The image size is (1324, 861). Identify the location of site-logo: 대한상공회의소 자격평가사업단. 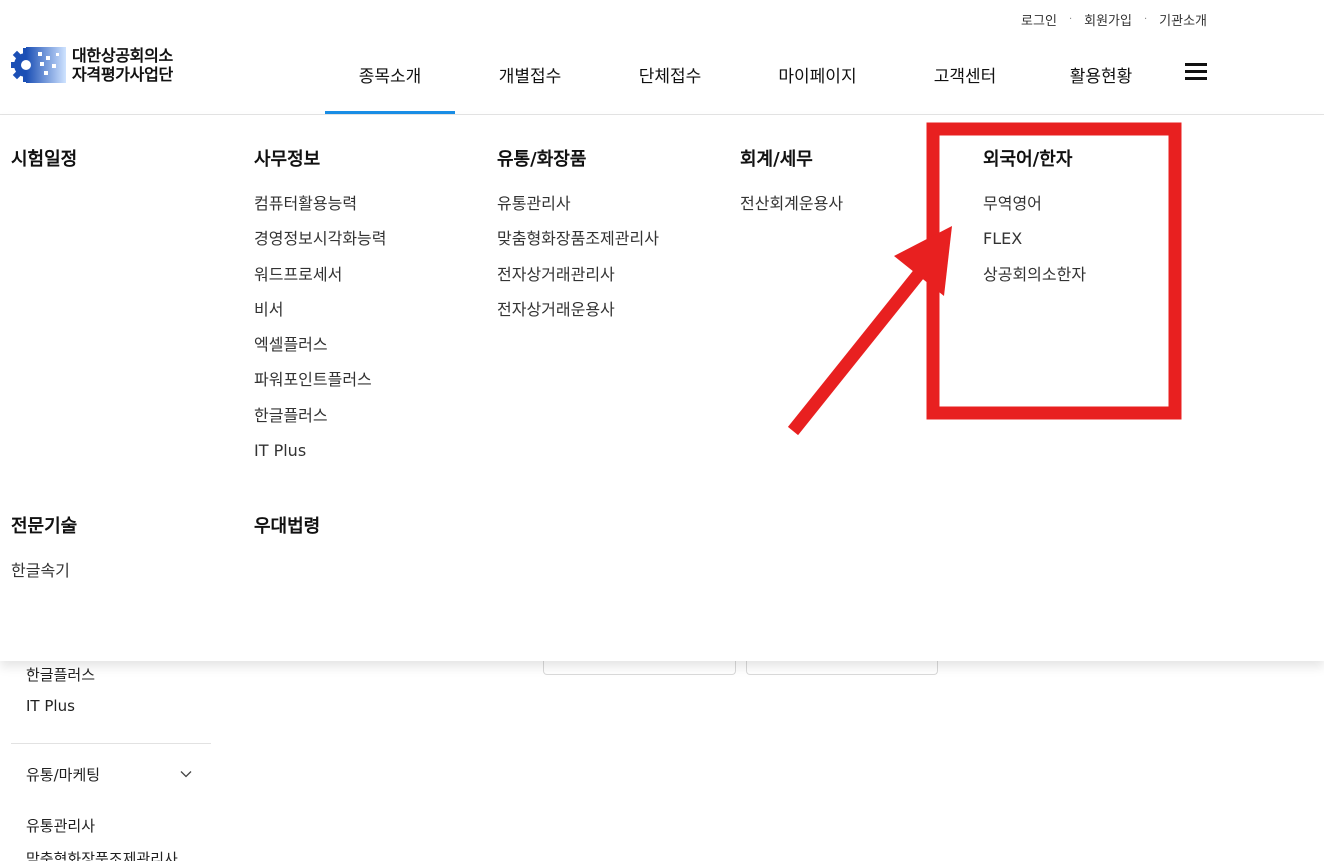
(91, 65).